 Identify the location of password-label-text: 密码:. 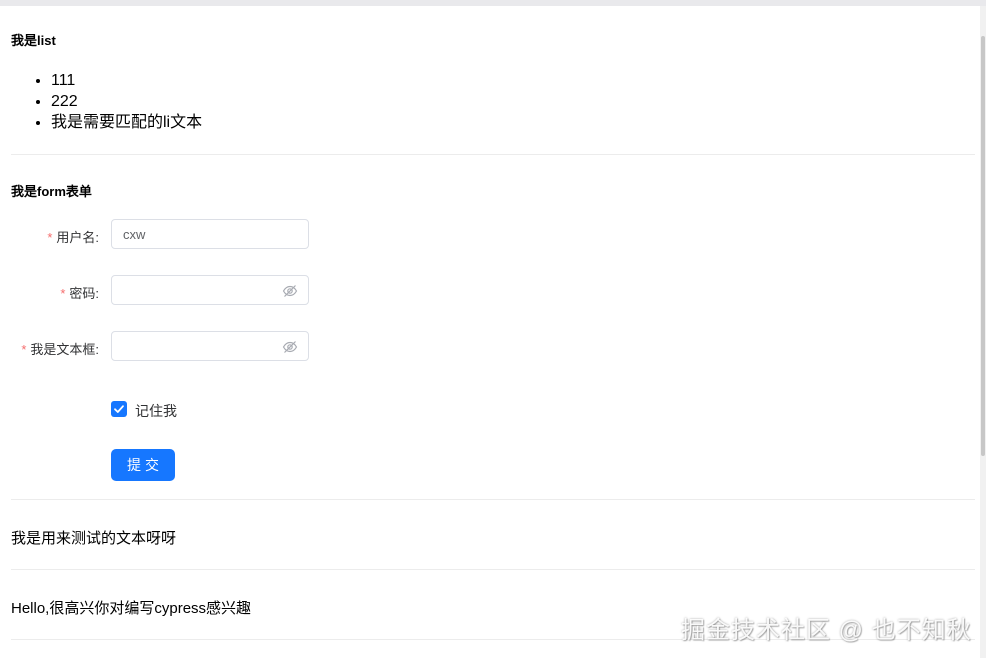
(84, 293).